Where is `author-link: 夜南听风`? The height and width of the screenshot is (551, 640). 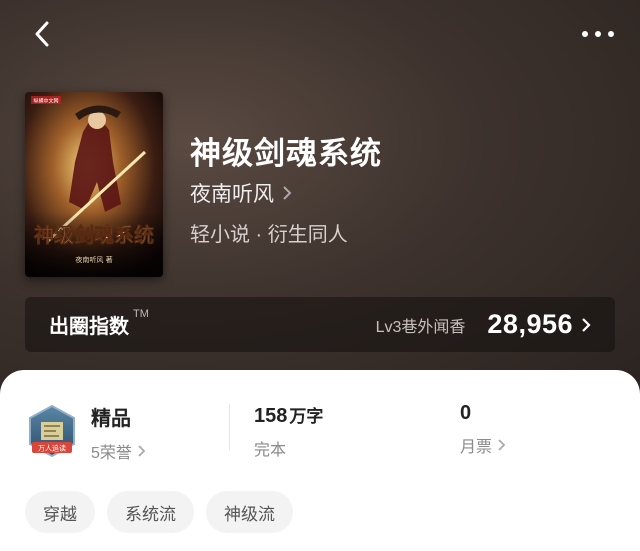 author-link: 夜南听风 is located at coordinates (241, 193).